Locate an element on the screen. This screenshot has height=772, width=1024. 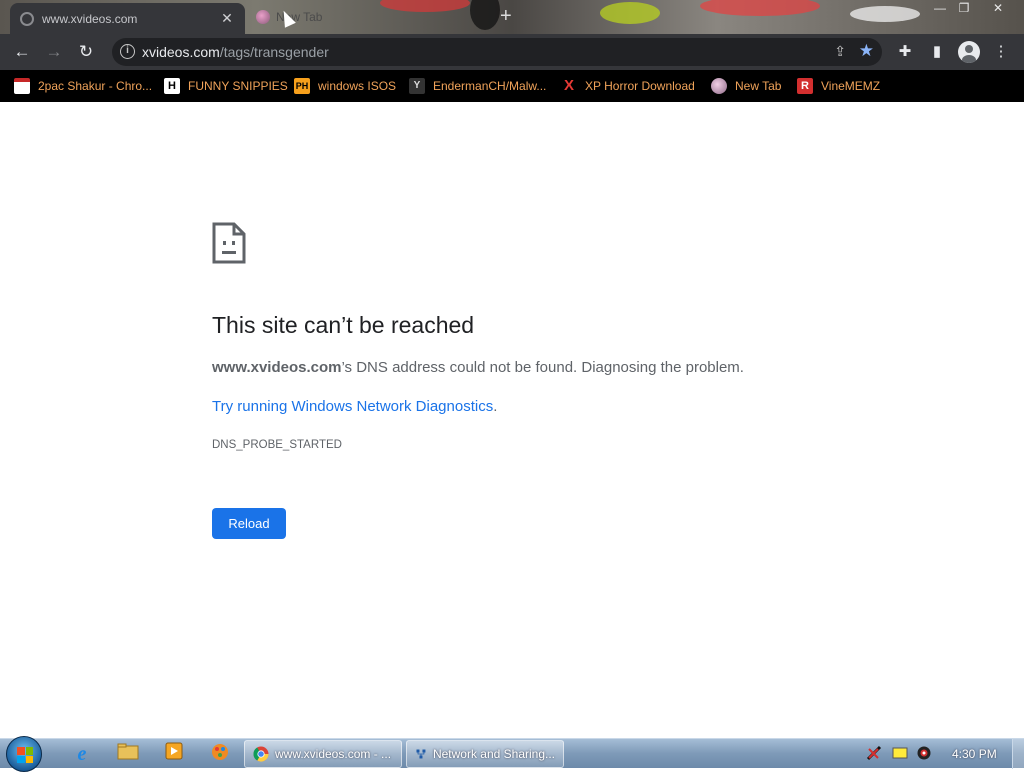
new-tab-icon is located at coordinates (719, 86).